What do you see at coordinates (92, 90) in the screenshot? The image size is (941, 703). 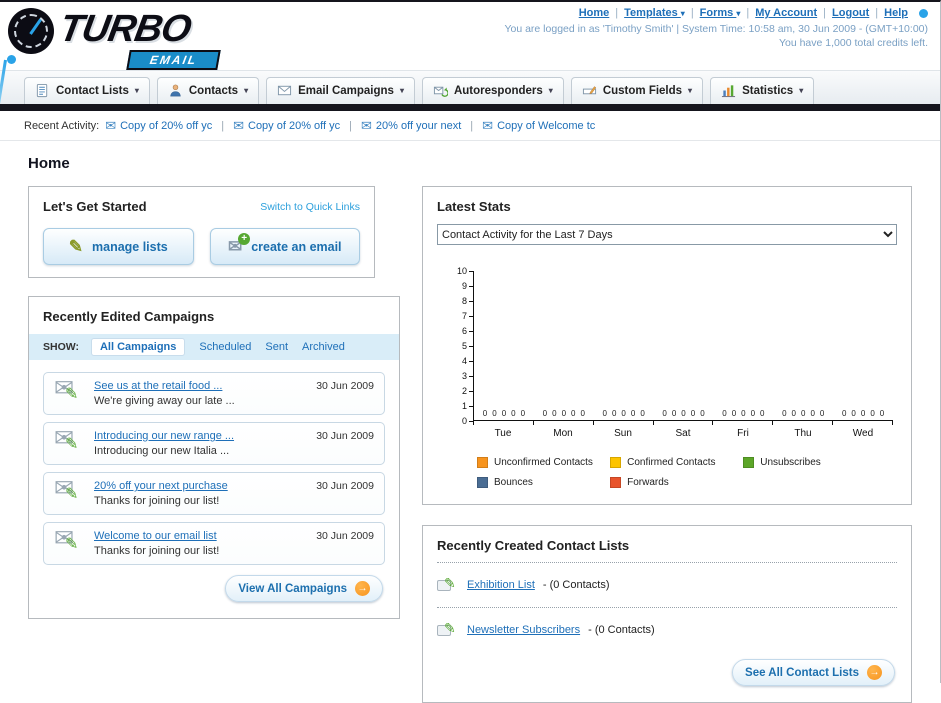 I see `tab-label: Contact Lists` at bounding box center [92, 90].